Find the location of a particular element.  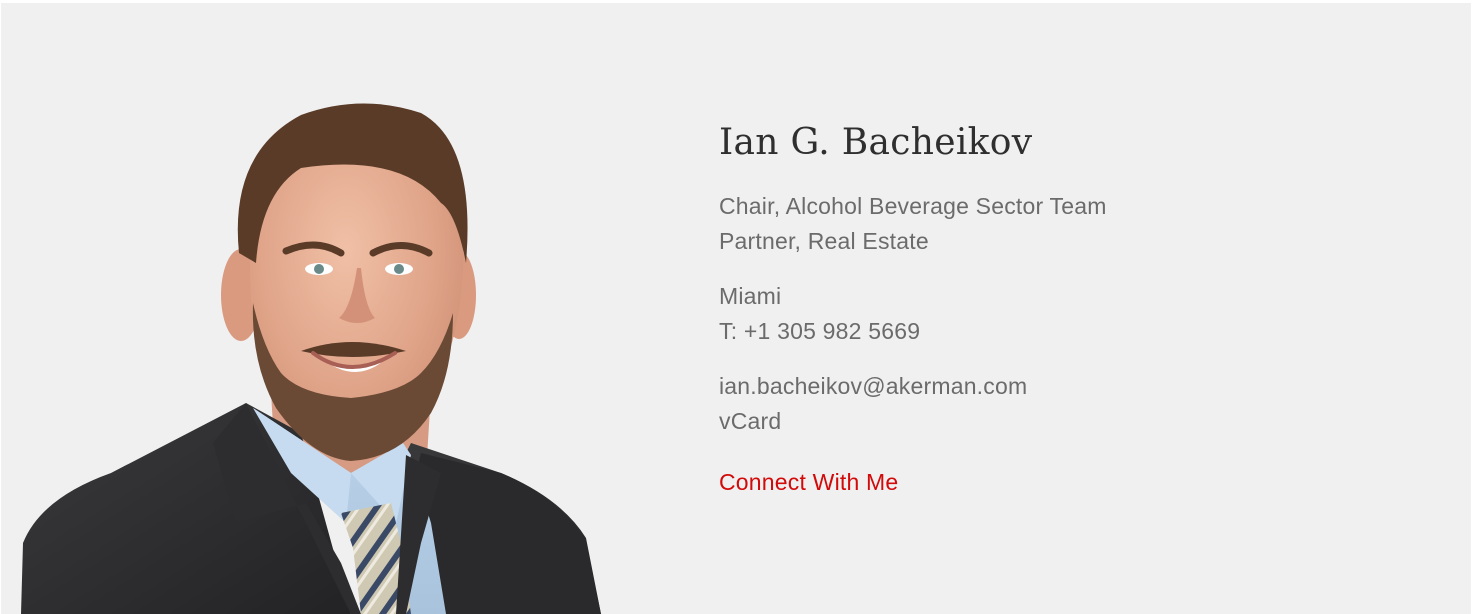

office-location: Miami is located at coordinates (1069, 296).